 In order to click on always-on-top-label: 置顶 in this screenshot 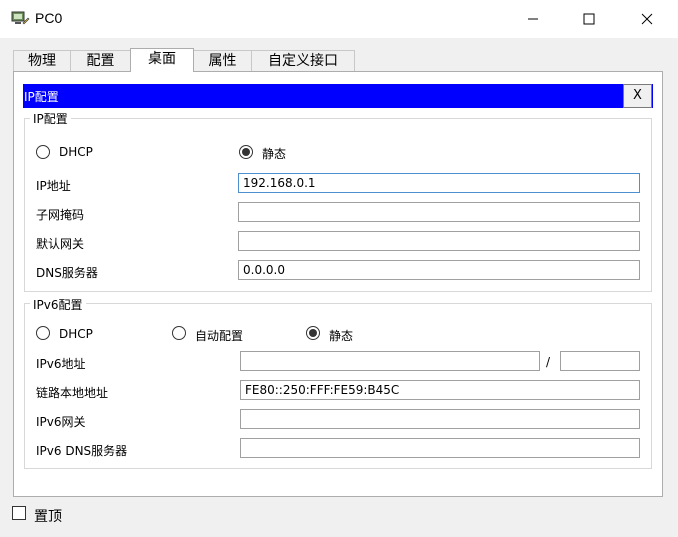, I will do `click(48, 517)`.